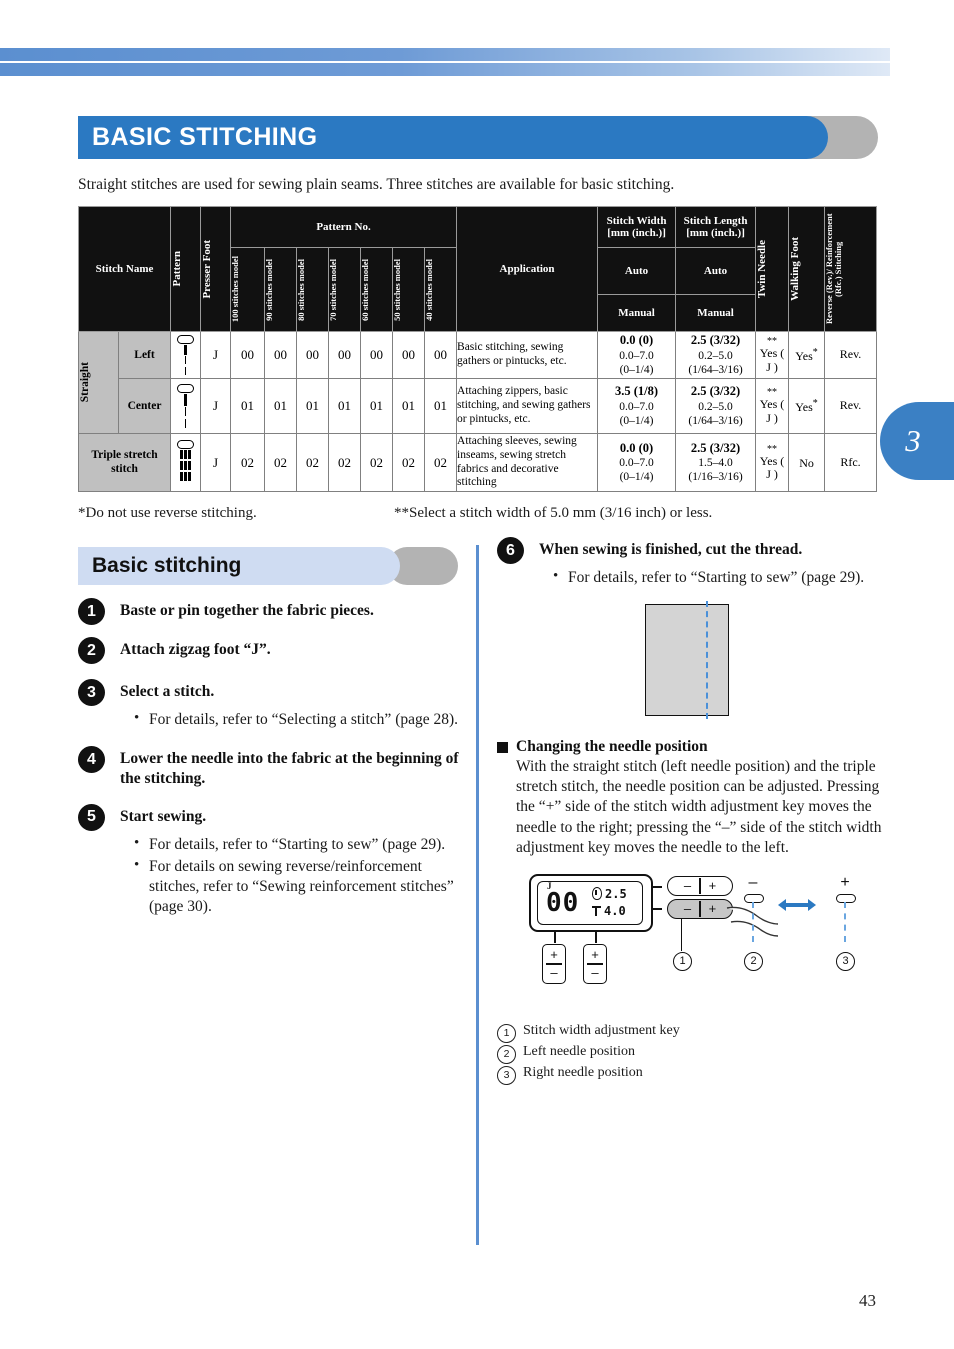 Image resolution: width=954 pixels, height=1349 pixels. Describe the element at coordinates (185, 406) in the screenshot. I see `straight-center-stitch-icon` at that location.